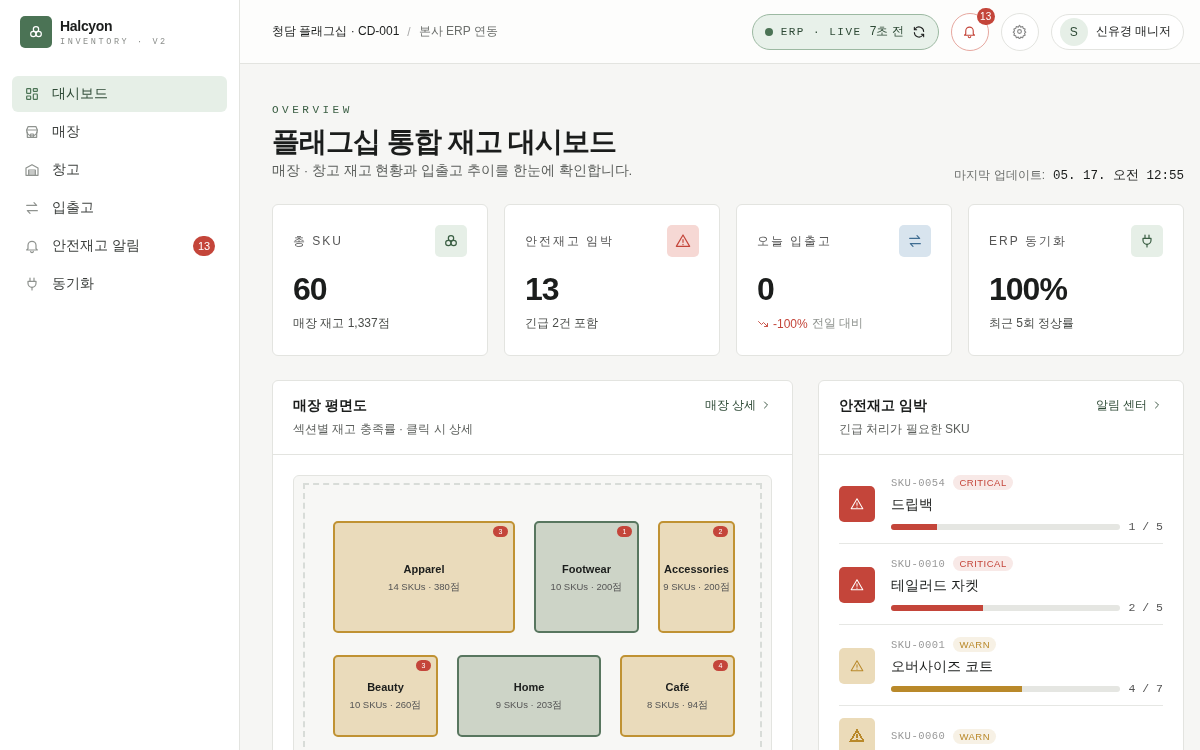 The height and width of the screenshot is (750, 1200). Describe the element at coordinates (768, 31) in the screenshot. I see `status-dot` at that location.